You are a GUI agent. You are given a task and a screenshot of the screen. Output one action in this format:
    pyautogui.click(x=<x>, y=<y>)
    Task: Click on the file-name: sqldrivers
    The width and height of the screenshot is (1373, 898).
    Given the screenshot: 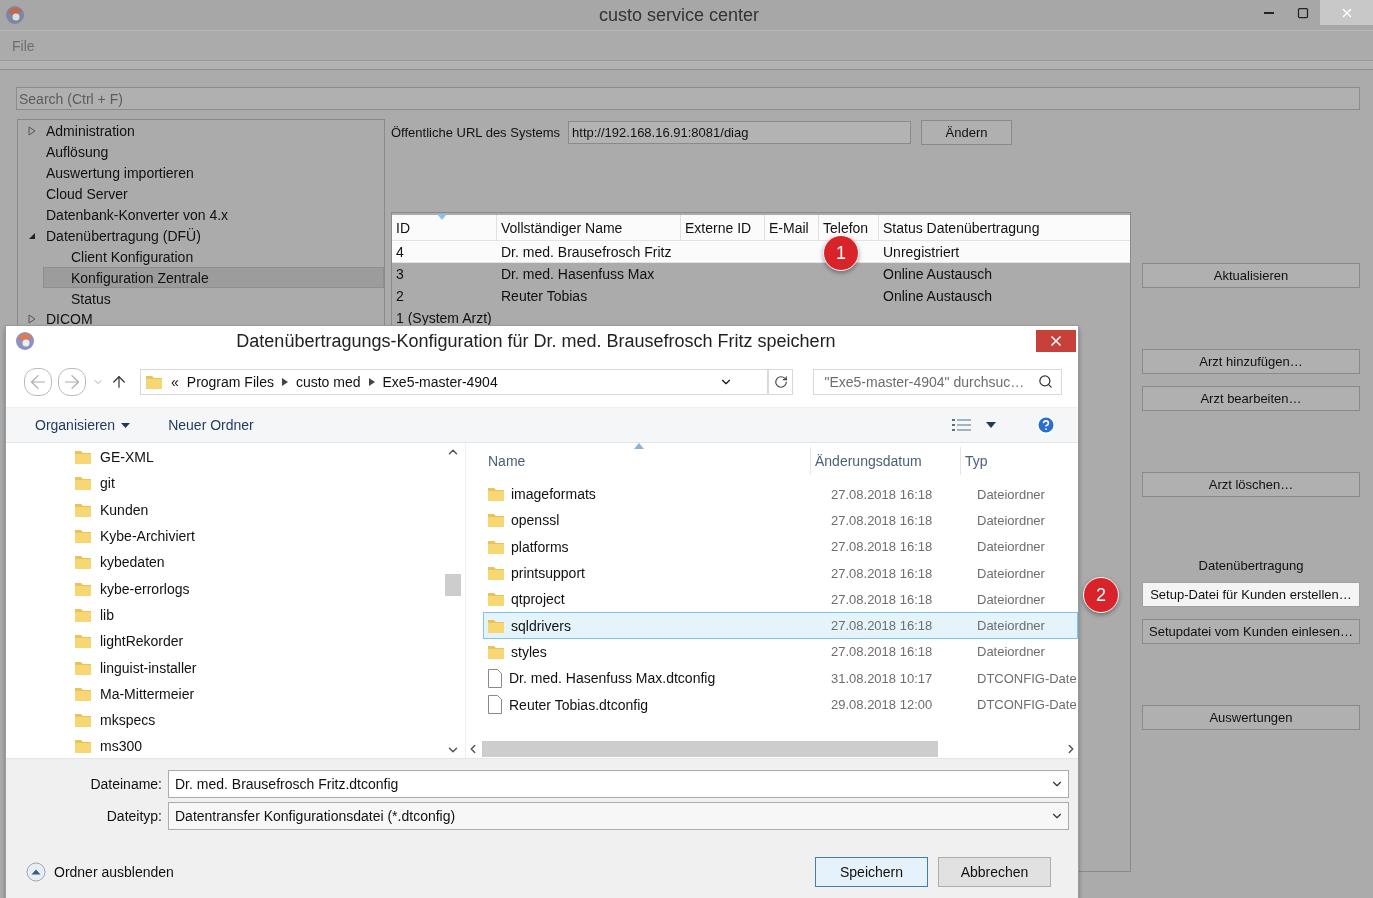 What is the action you would take?
    pyautogui.click(x=541, y=625)
    